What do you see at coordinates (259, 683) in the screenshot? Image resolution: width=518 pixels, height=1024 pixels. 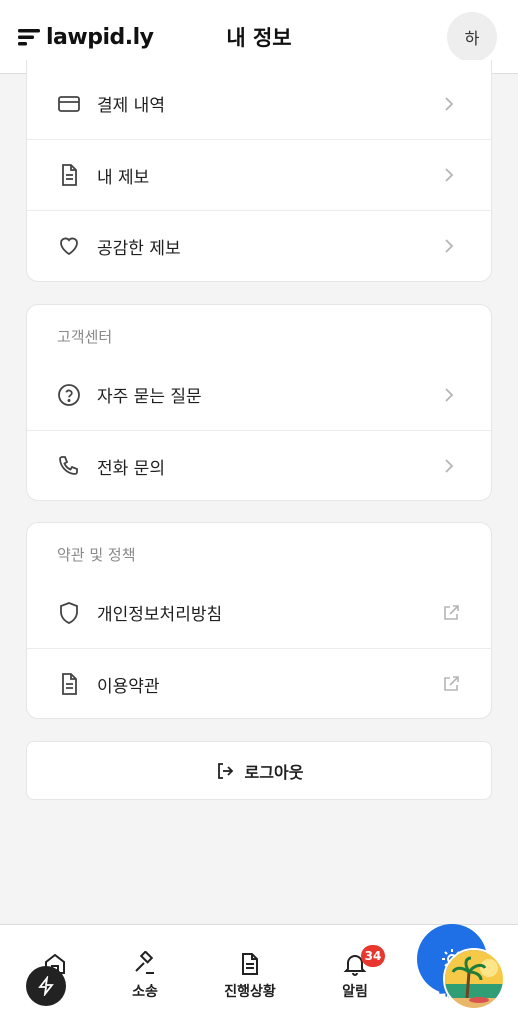 I see `menu-item-terms: 이용약관` at bounding box center [259, 683].